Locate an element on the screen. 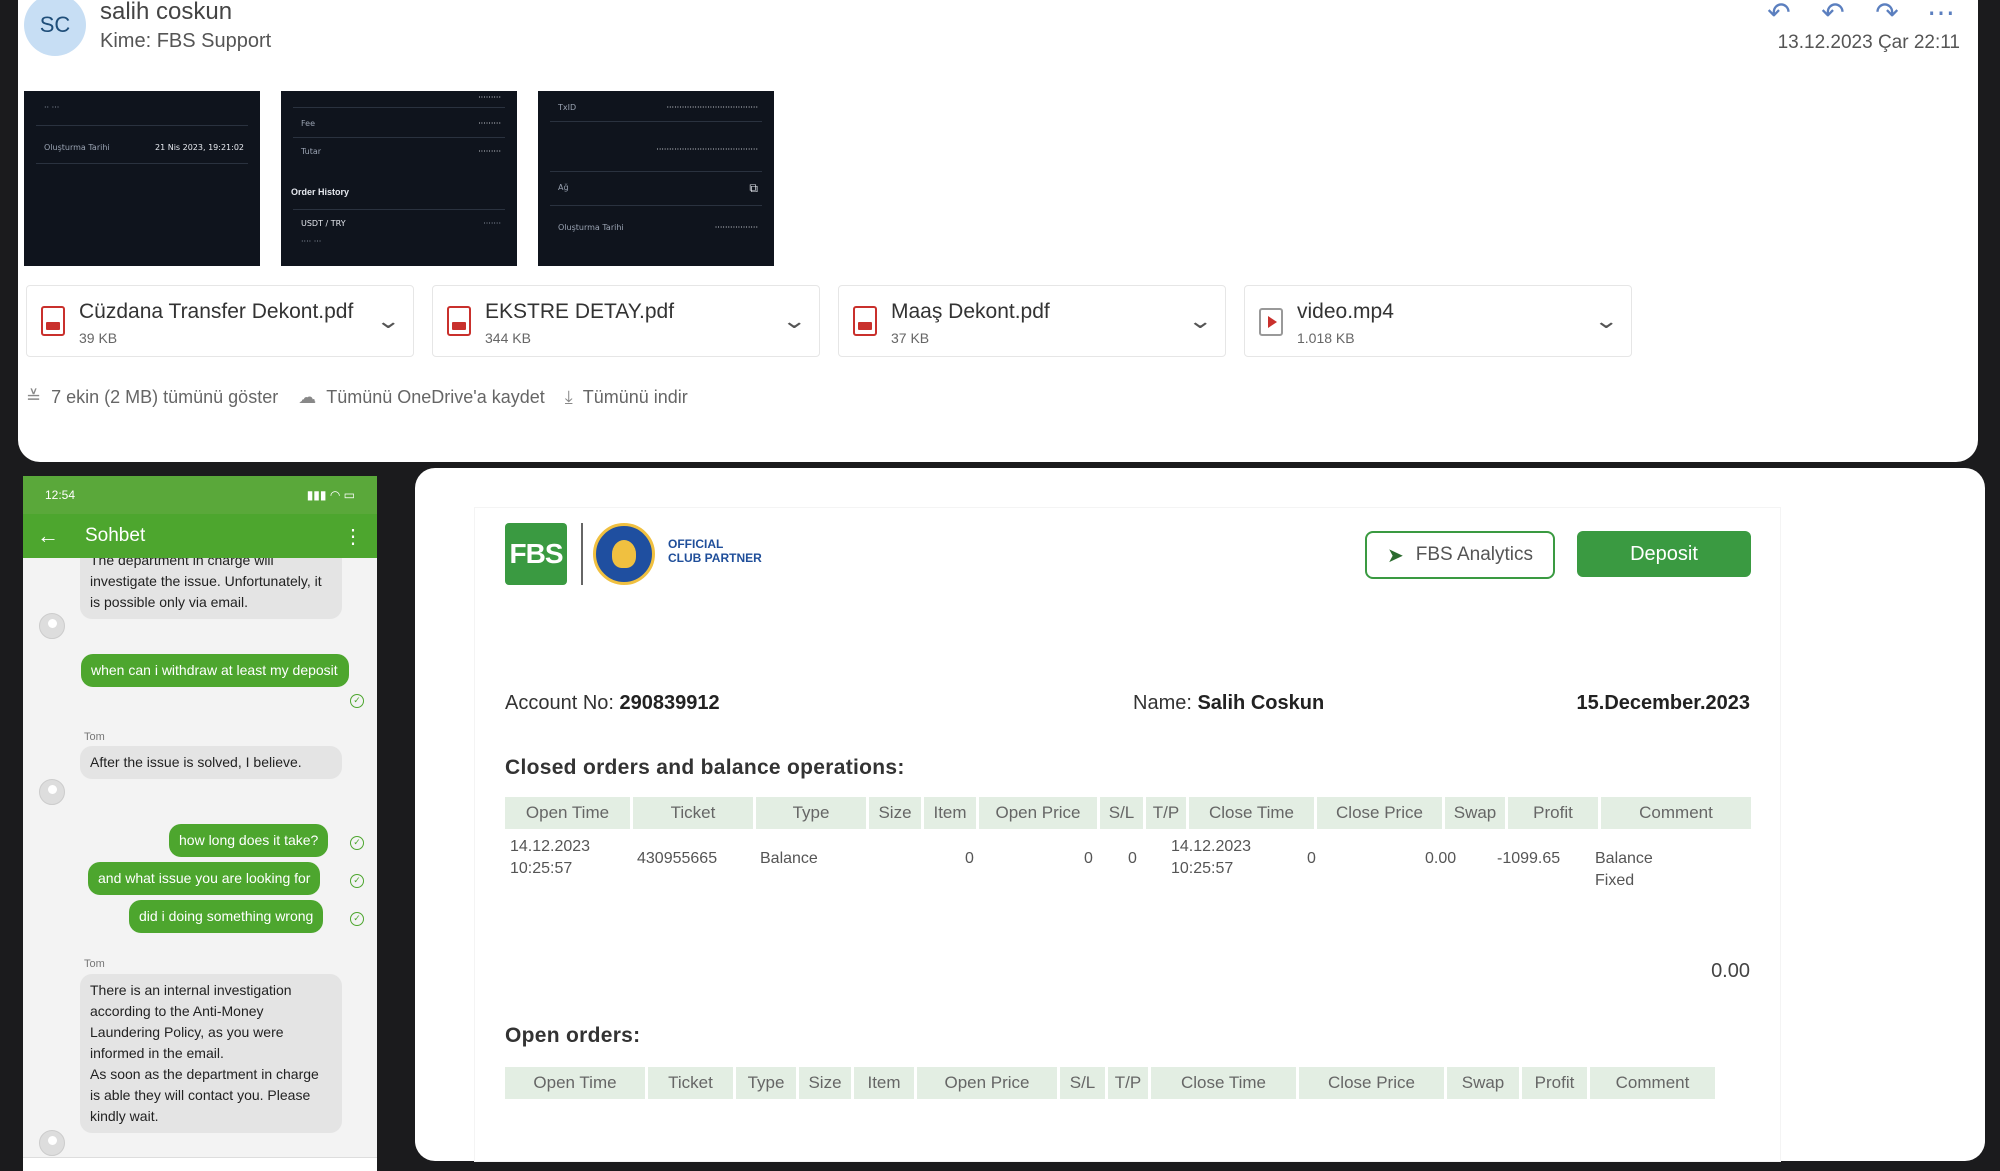 The image size is (2000, 1171). to-label: Kime: is located at coordinates (126, 41).